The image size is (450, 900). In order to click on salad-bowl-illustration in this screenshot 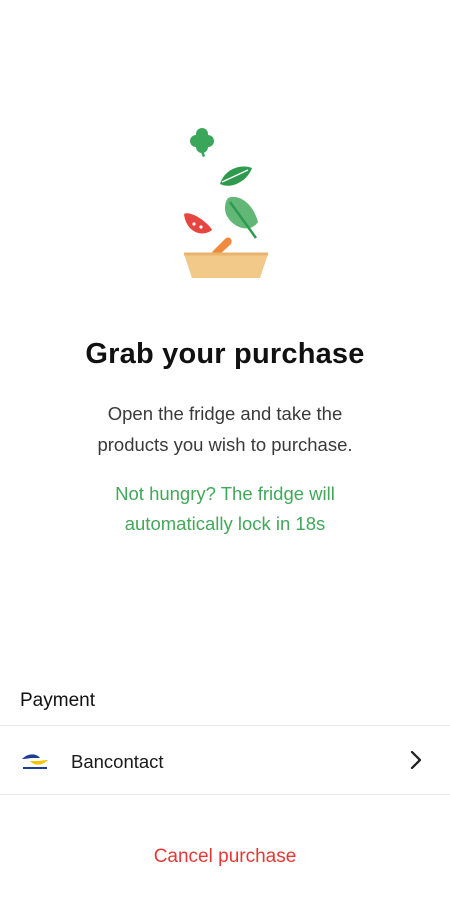, I will do `click(226, 203)`.